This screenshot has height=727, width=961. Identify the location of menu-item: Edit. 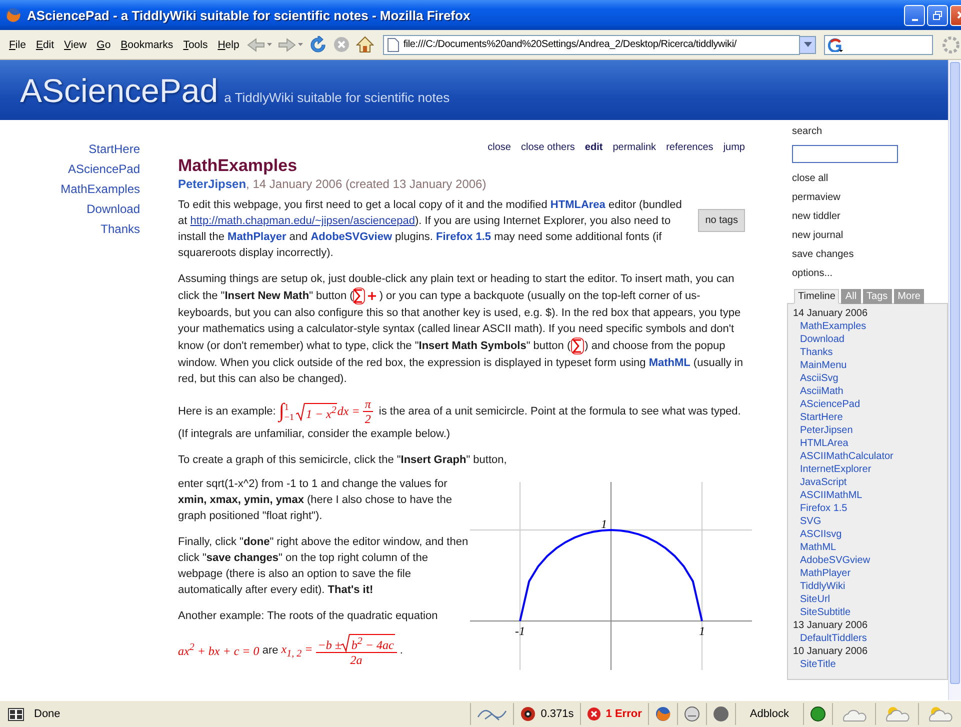
(45, 44).